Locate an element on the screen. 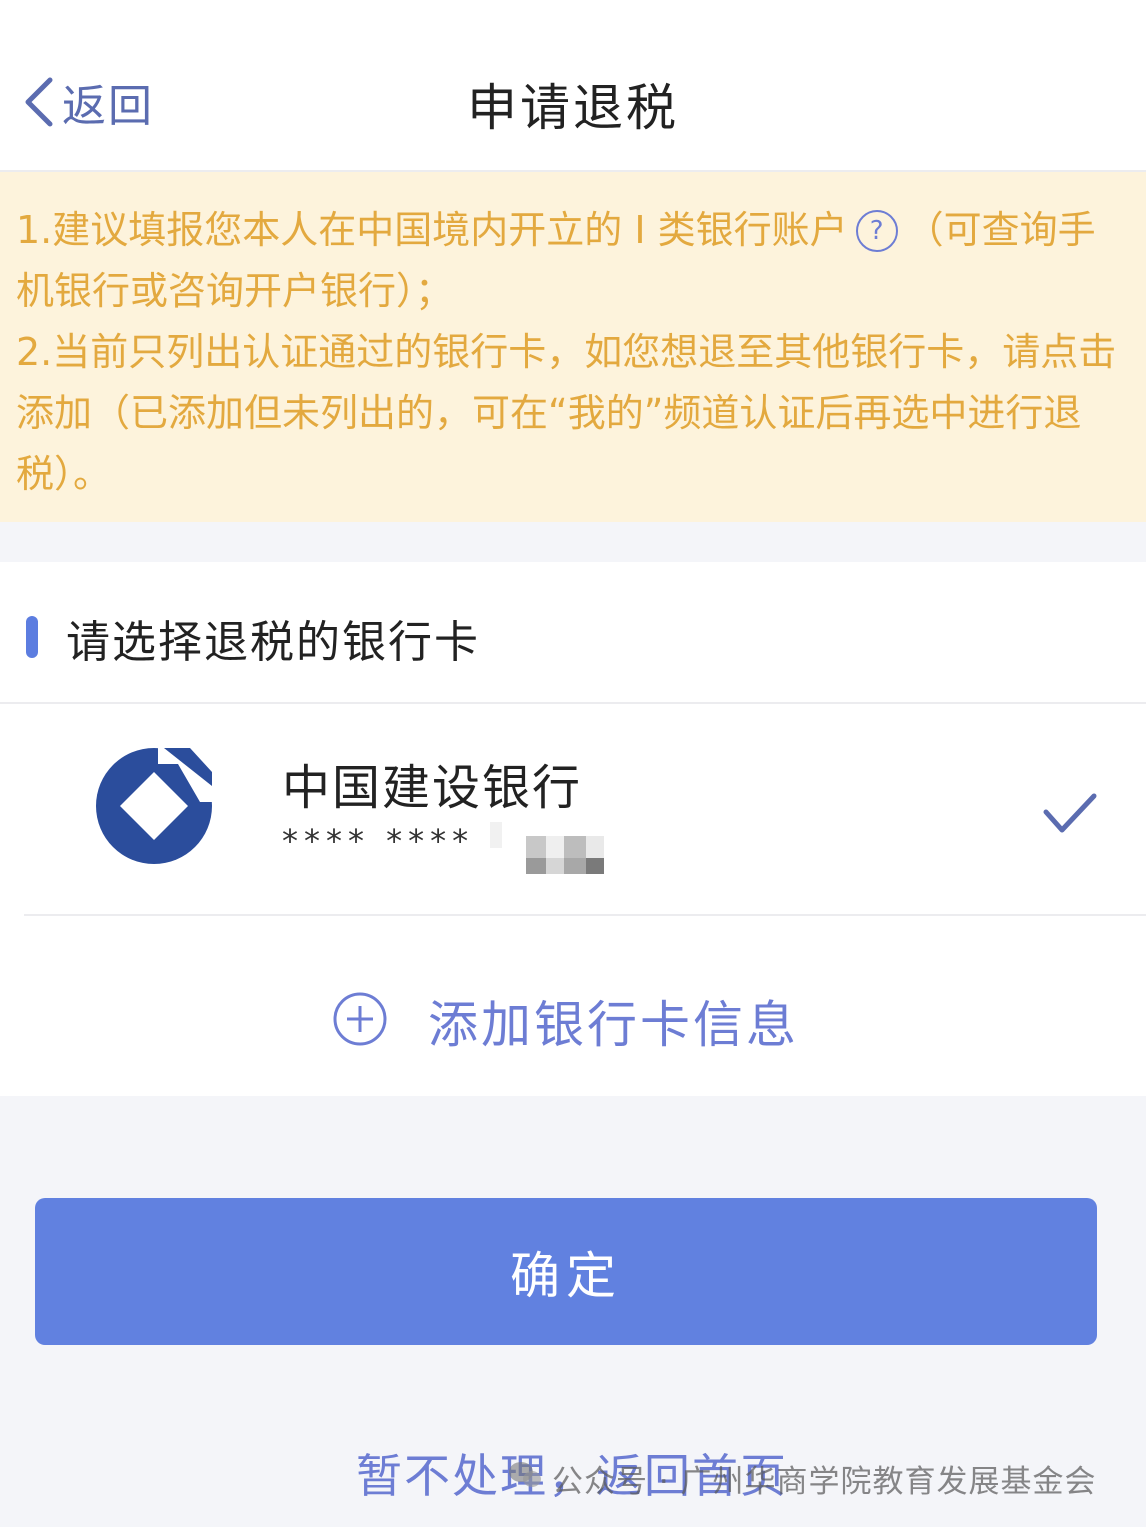 The image size is (1146, 1527). question-circle-icon: ? is located at coordinates (876, 231).